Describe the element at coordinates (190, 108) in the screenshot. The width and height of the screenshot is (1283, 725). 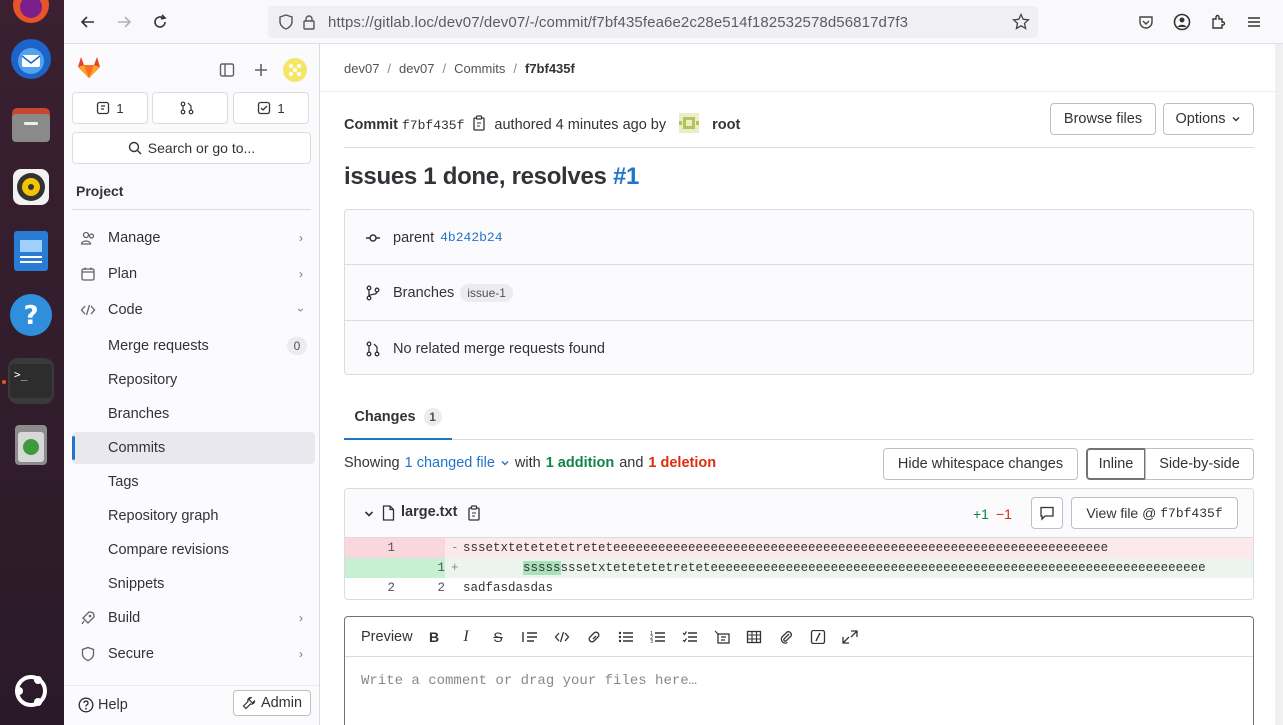
I see `merge-requests-counter-button` at that location.